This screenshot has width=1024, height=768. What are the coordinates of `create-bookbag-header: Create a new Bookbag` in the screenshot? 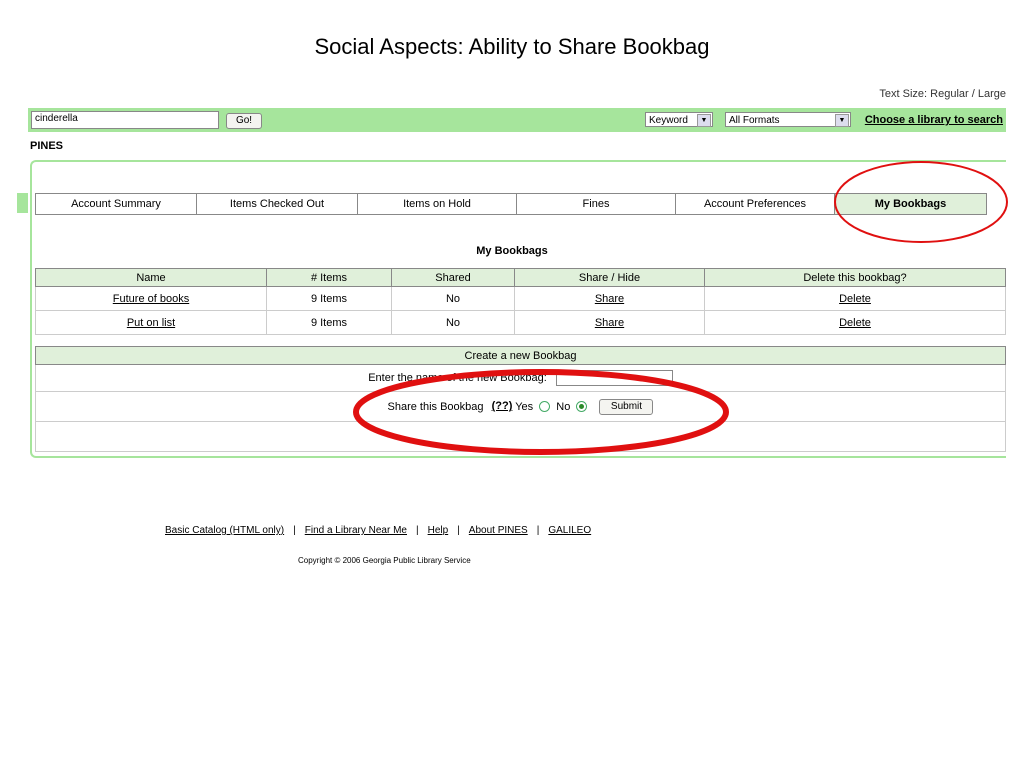 It's located at (520, 355).